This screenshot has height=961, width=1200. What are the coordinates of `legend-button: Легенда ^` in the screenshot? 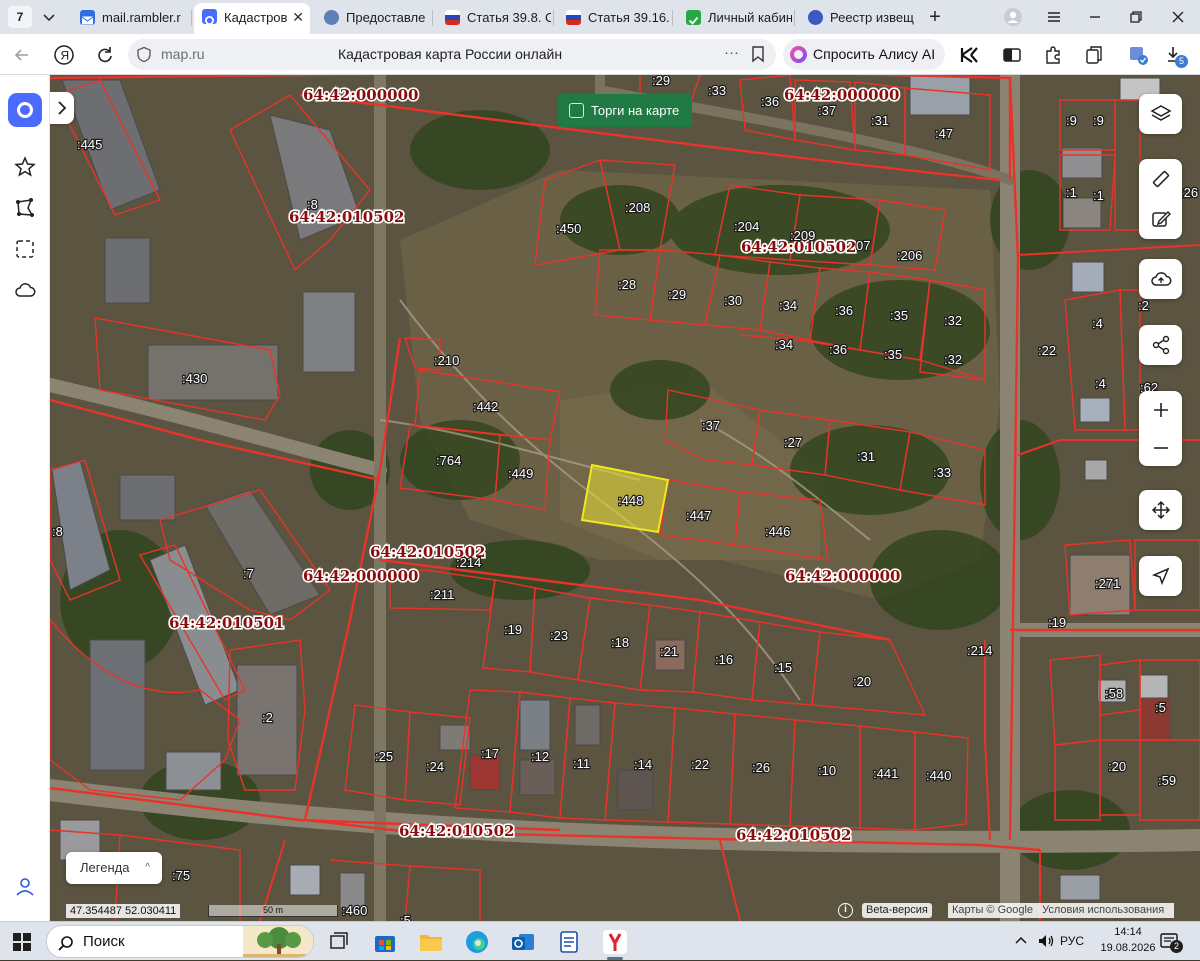 It's located at (114, 868).